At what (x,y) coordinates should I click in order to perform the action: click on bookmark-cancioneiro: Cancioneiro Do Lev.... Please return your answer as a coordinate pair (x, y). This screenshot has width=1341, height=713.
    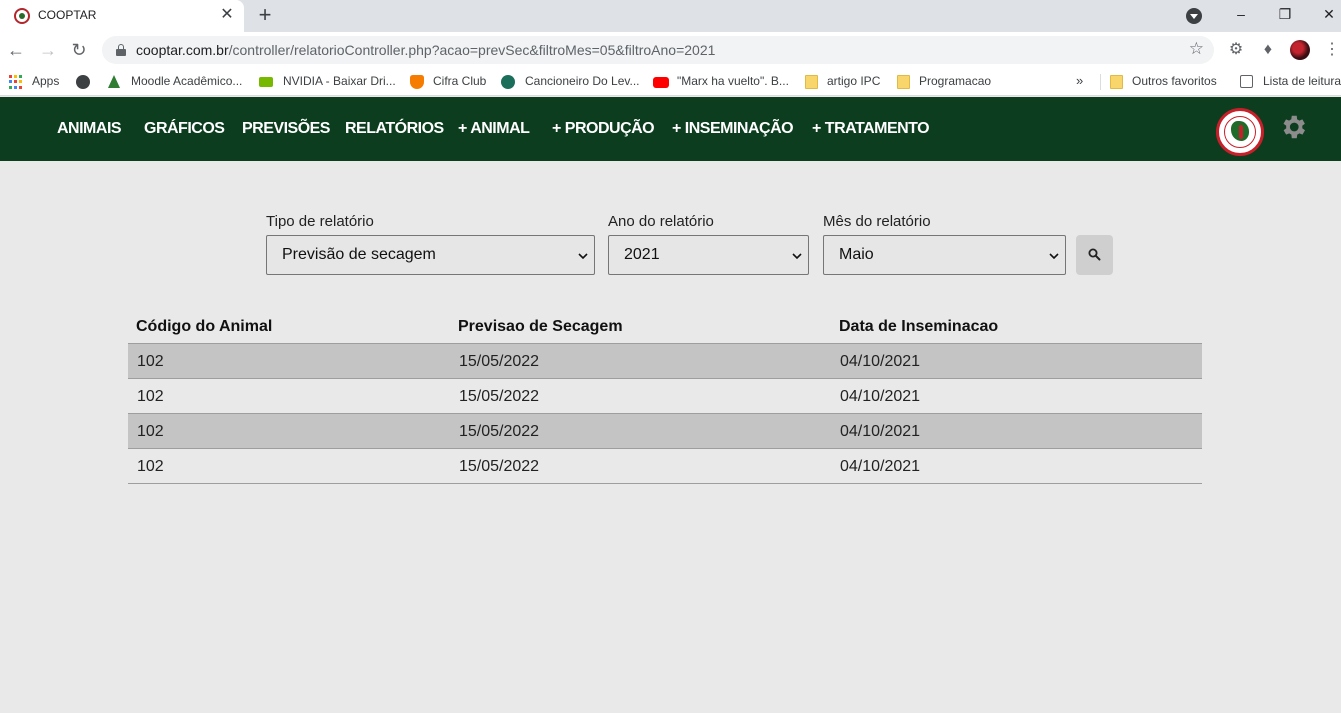
    Looking at the image, I should click on (582, 81).